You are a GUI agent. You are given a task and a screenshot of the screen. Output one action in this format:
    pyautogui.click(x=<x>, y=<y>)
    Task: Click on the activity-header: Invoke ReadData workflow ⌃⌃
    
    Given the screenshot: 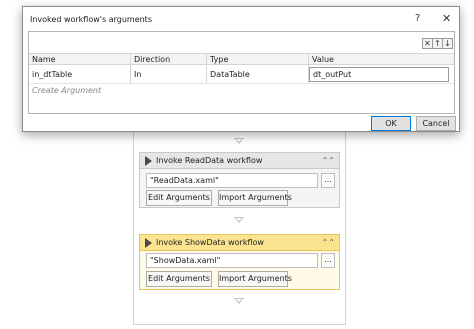 What is the action you would take?
    pyautogui.click(x=239, y=161)
    